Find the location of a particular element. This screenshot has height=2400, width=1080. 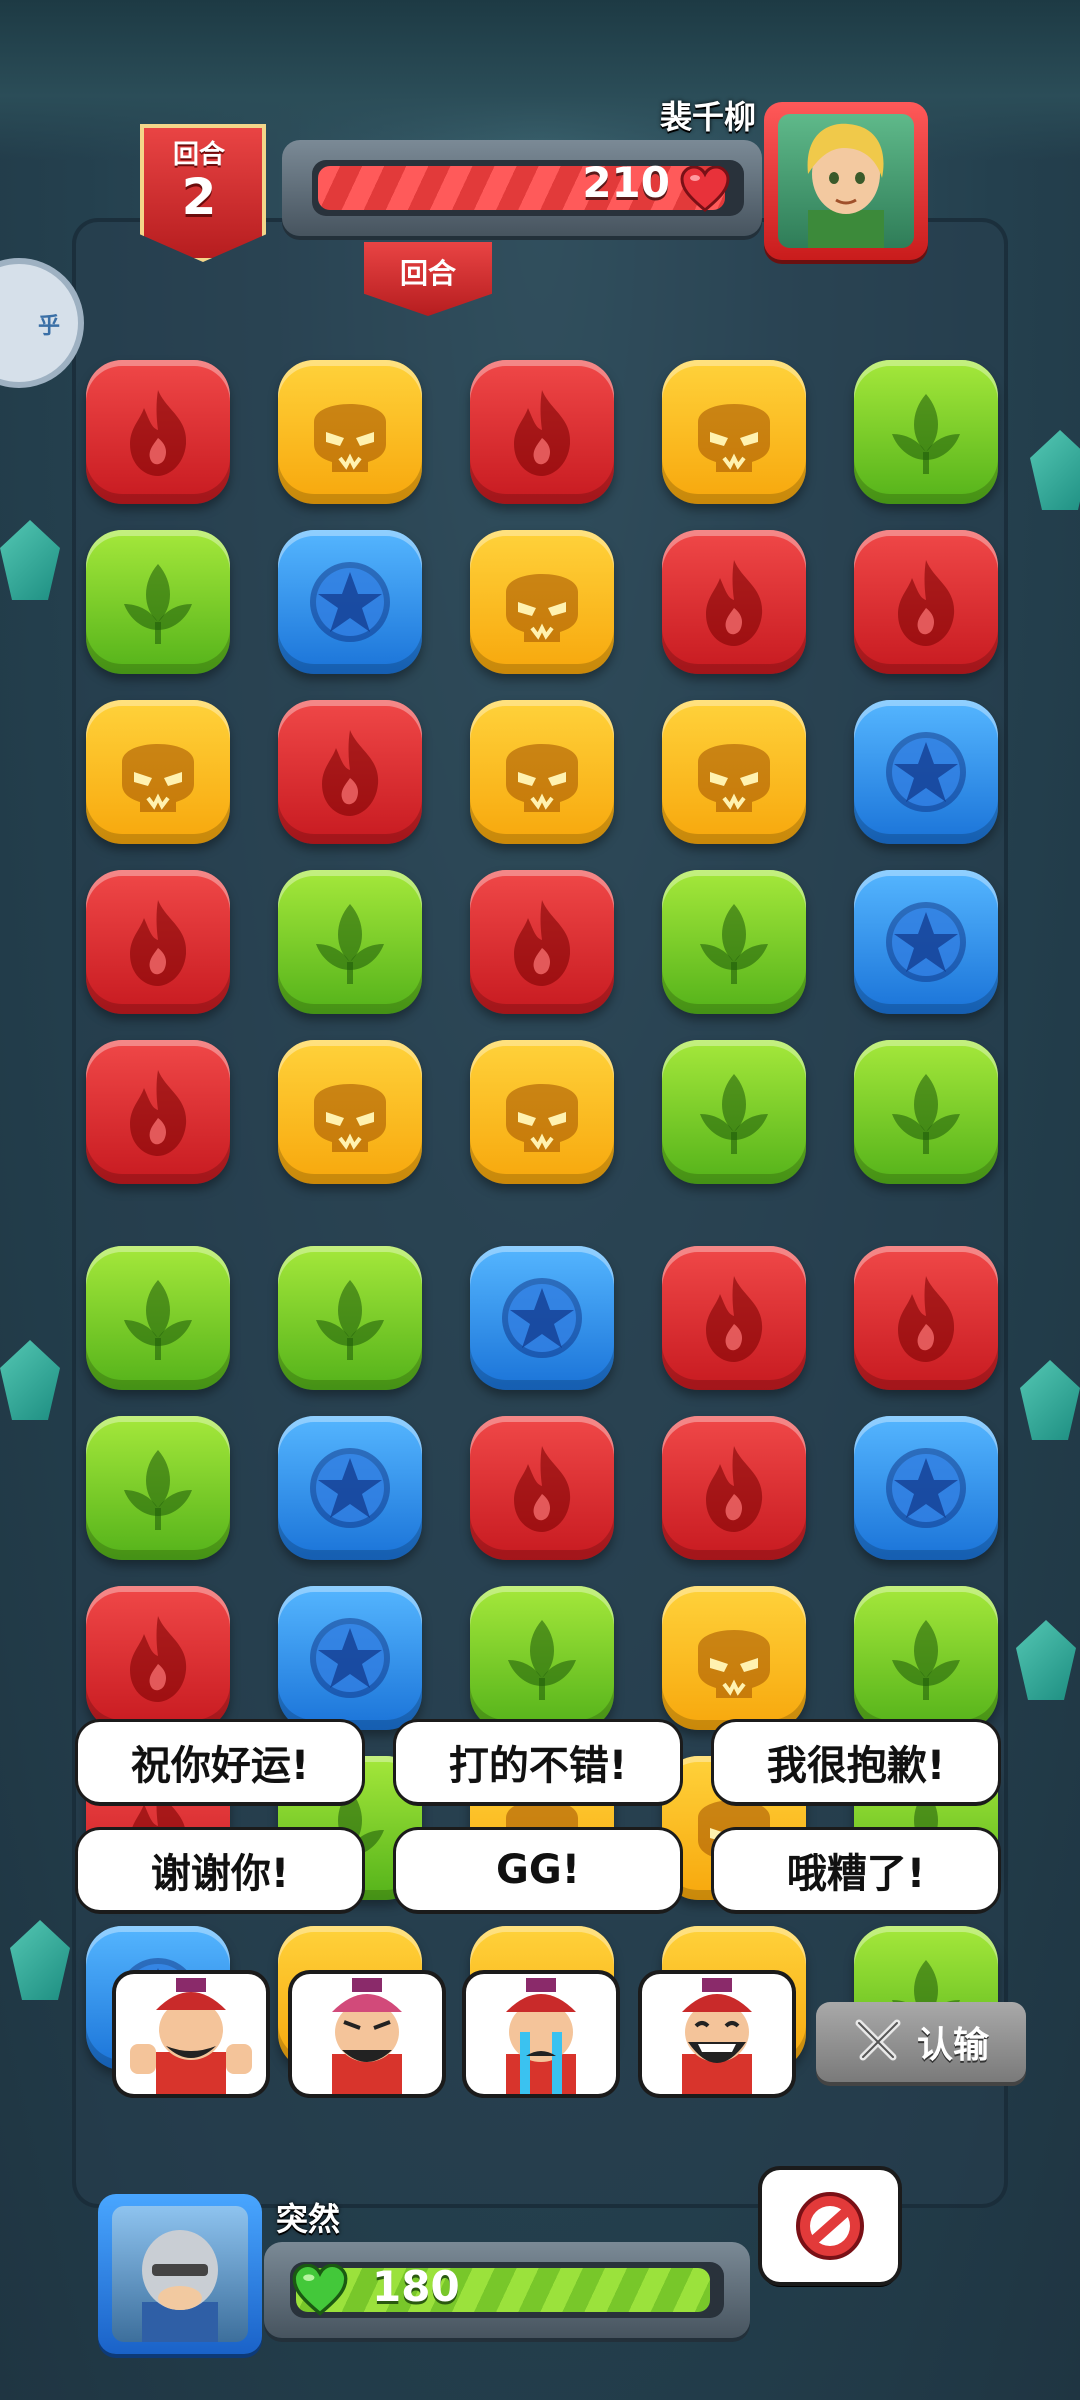

player-hp-value: 180 is located at coordinates (416, 2286).